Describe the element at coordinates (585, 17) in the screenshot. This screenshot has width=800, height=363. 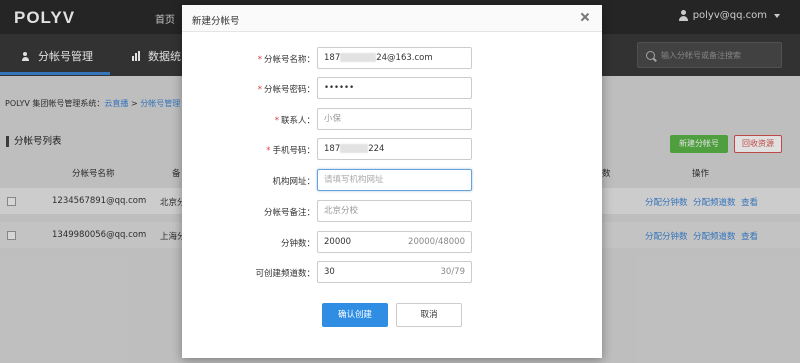
I see `close-icon` at that location.